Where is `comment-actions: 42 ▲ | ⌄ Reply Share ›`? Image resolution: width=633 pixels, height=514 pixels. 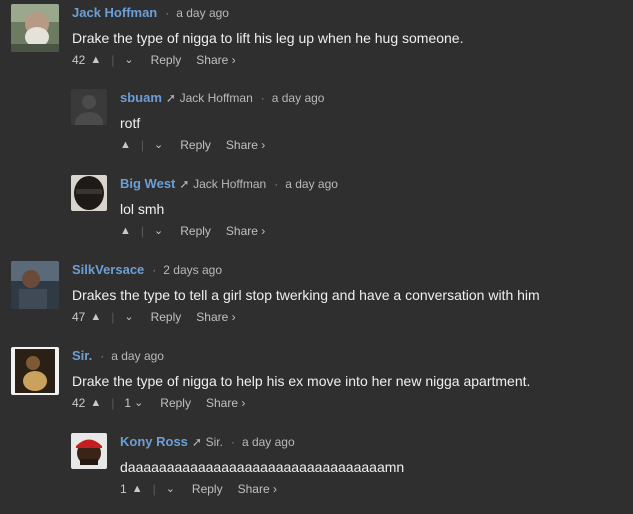 comment-actions: 42 ▲ | ⌄ Reply Share › is located at coordinates (267, 60).